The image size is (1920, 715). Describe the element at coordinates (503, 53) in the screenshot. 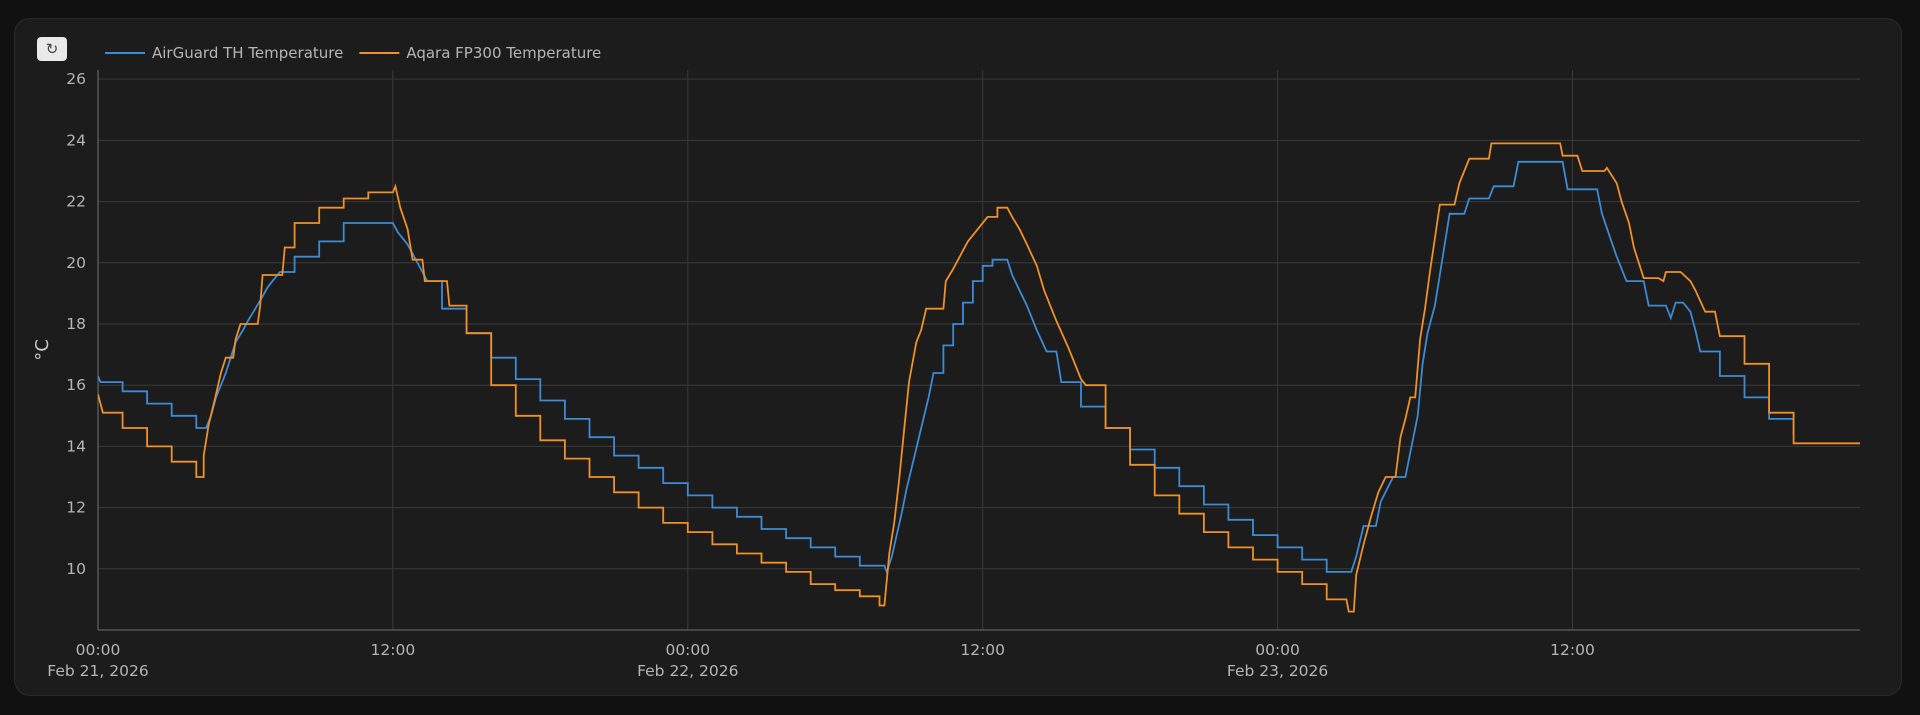

I see `legend-item-label: Aqara FP300 Temperature` at that location.